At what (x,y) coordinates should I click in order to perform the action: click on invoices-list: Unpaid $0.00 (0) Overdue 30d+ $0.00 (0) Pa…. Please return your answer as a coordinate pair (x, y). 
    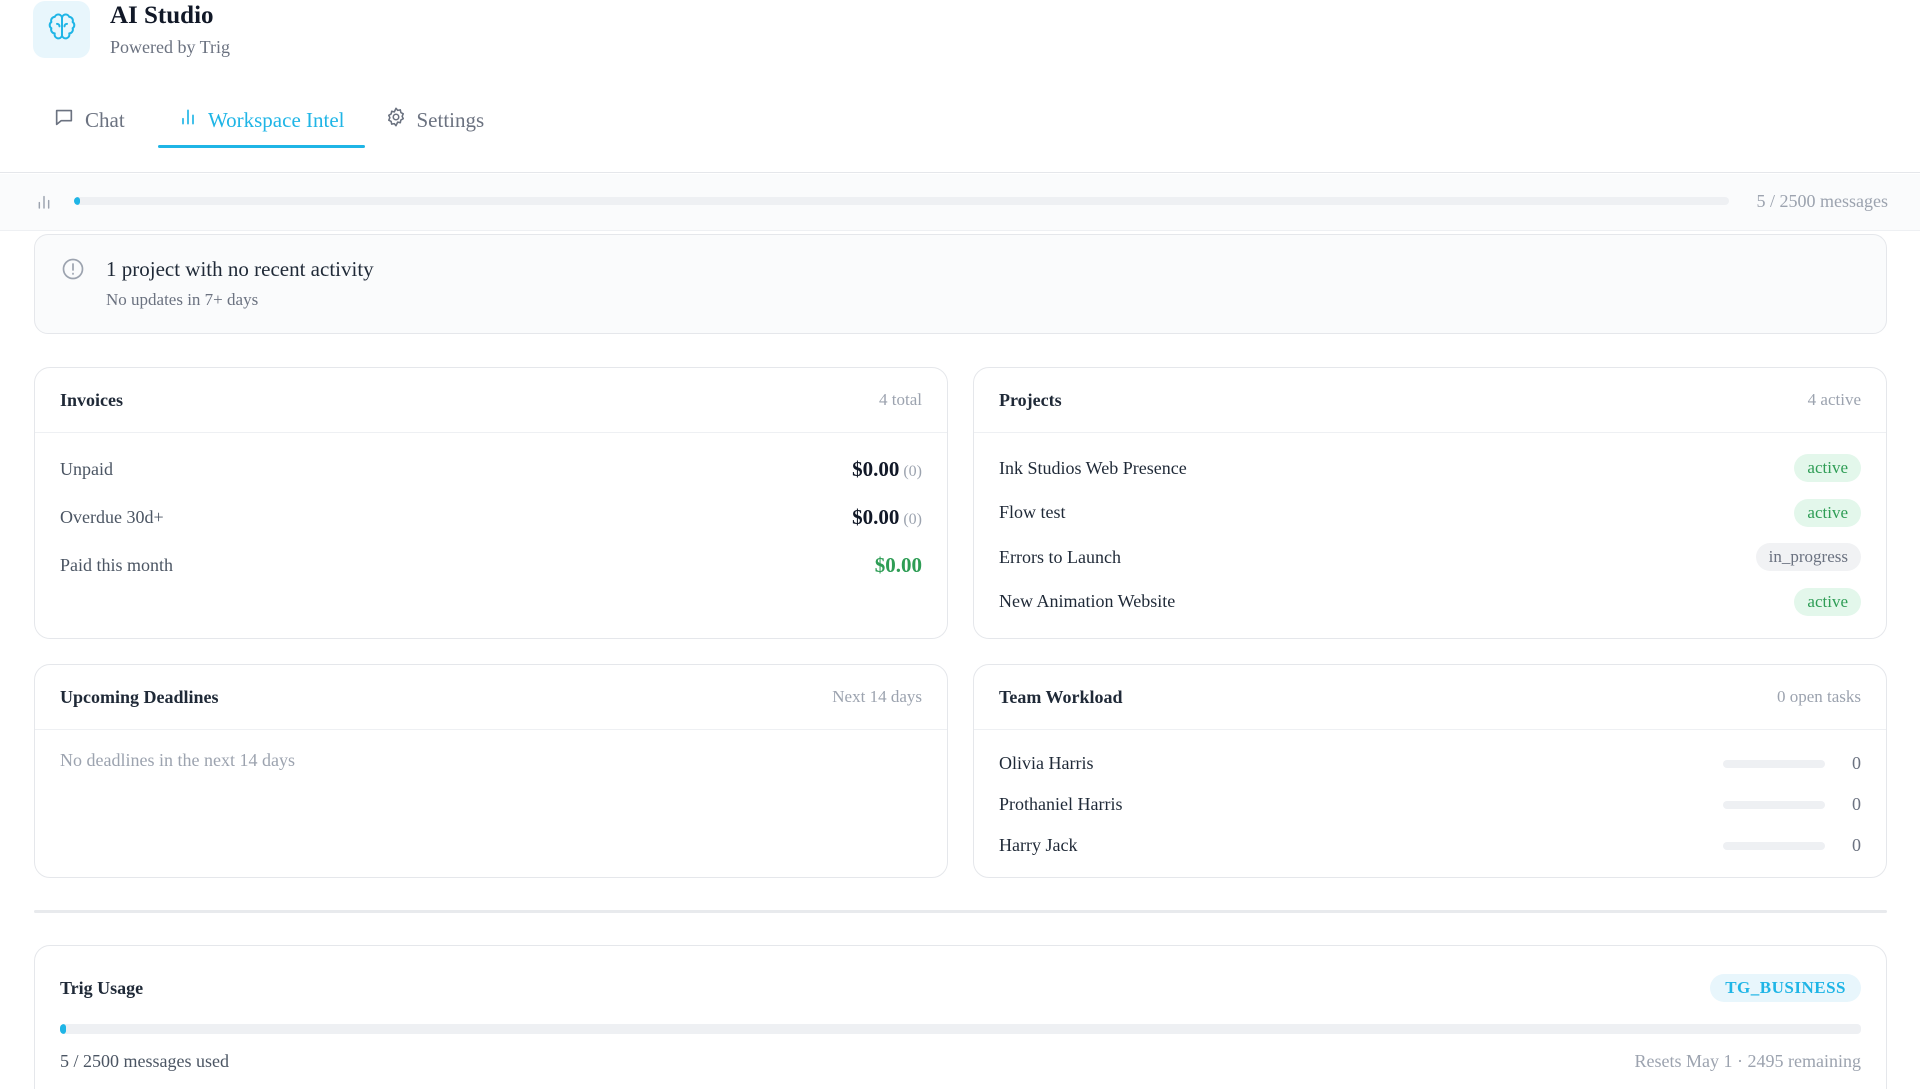
    Looking at the image, I should click on (491, 517).